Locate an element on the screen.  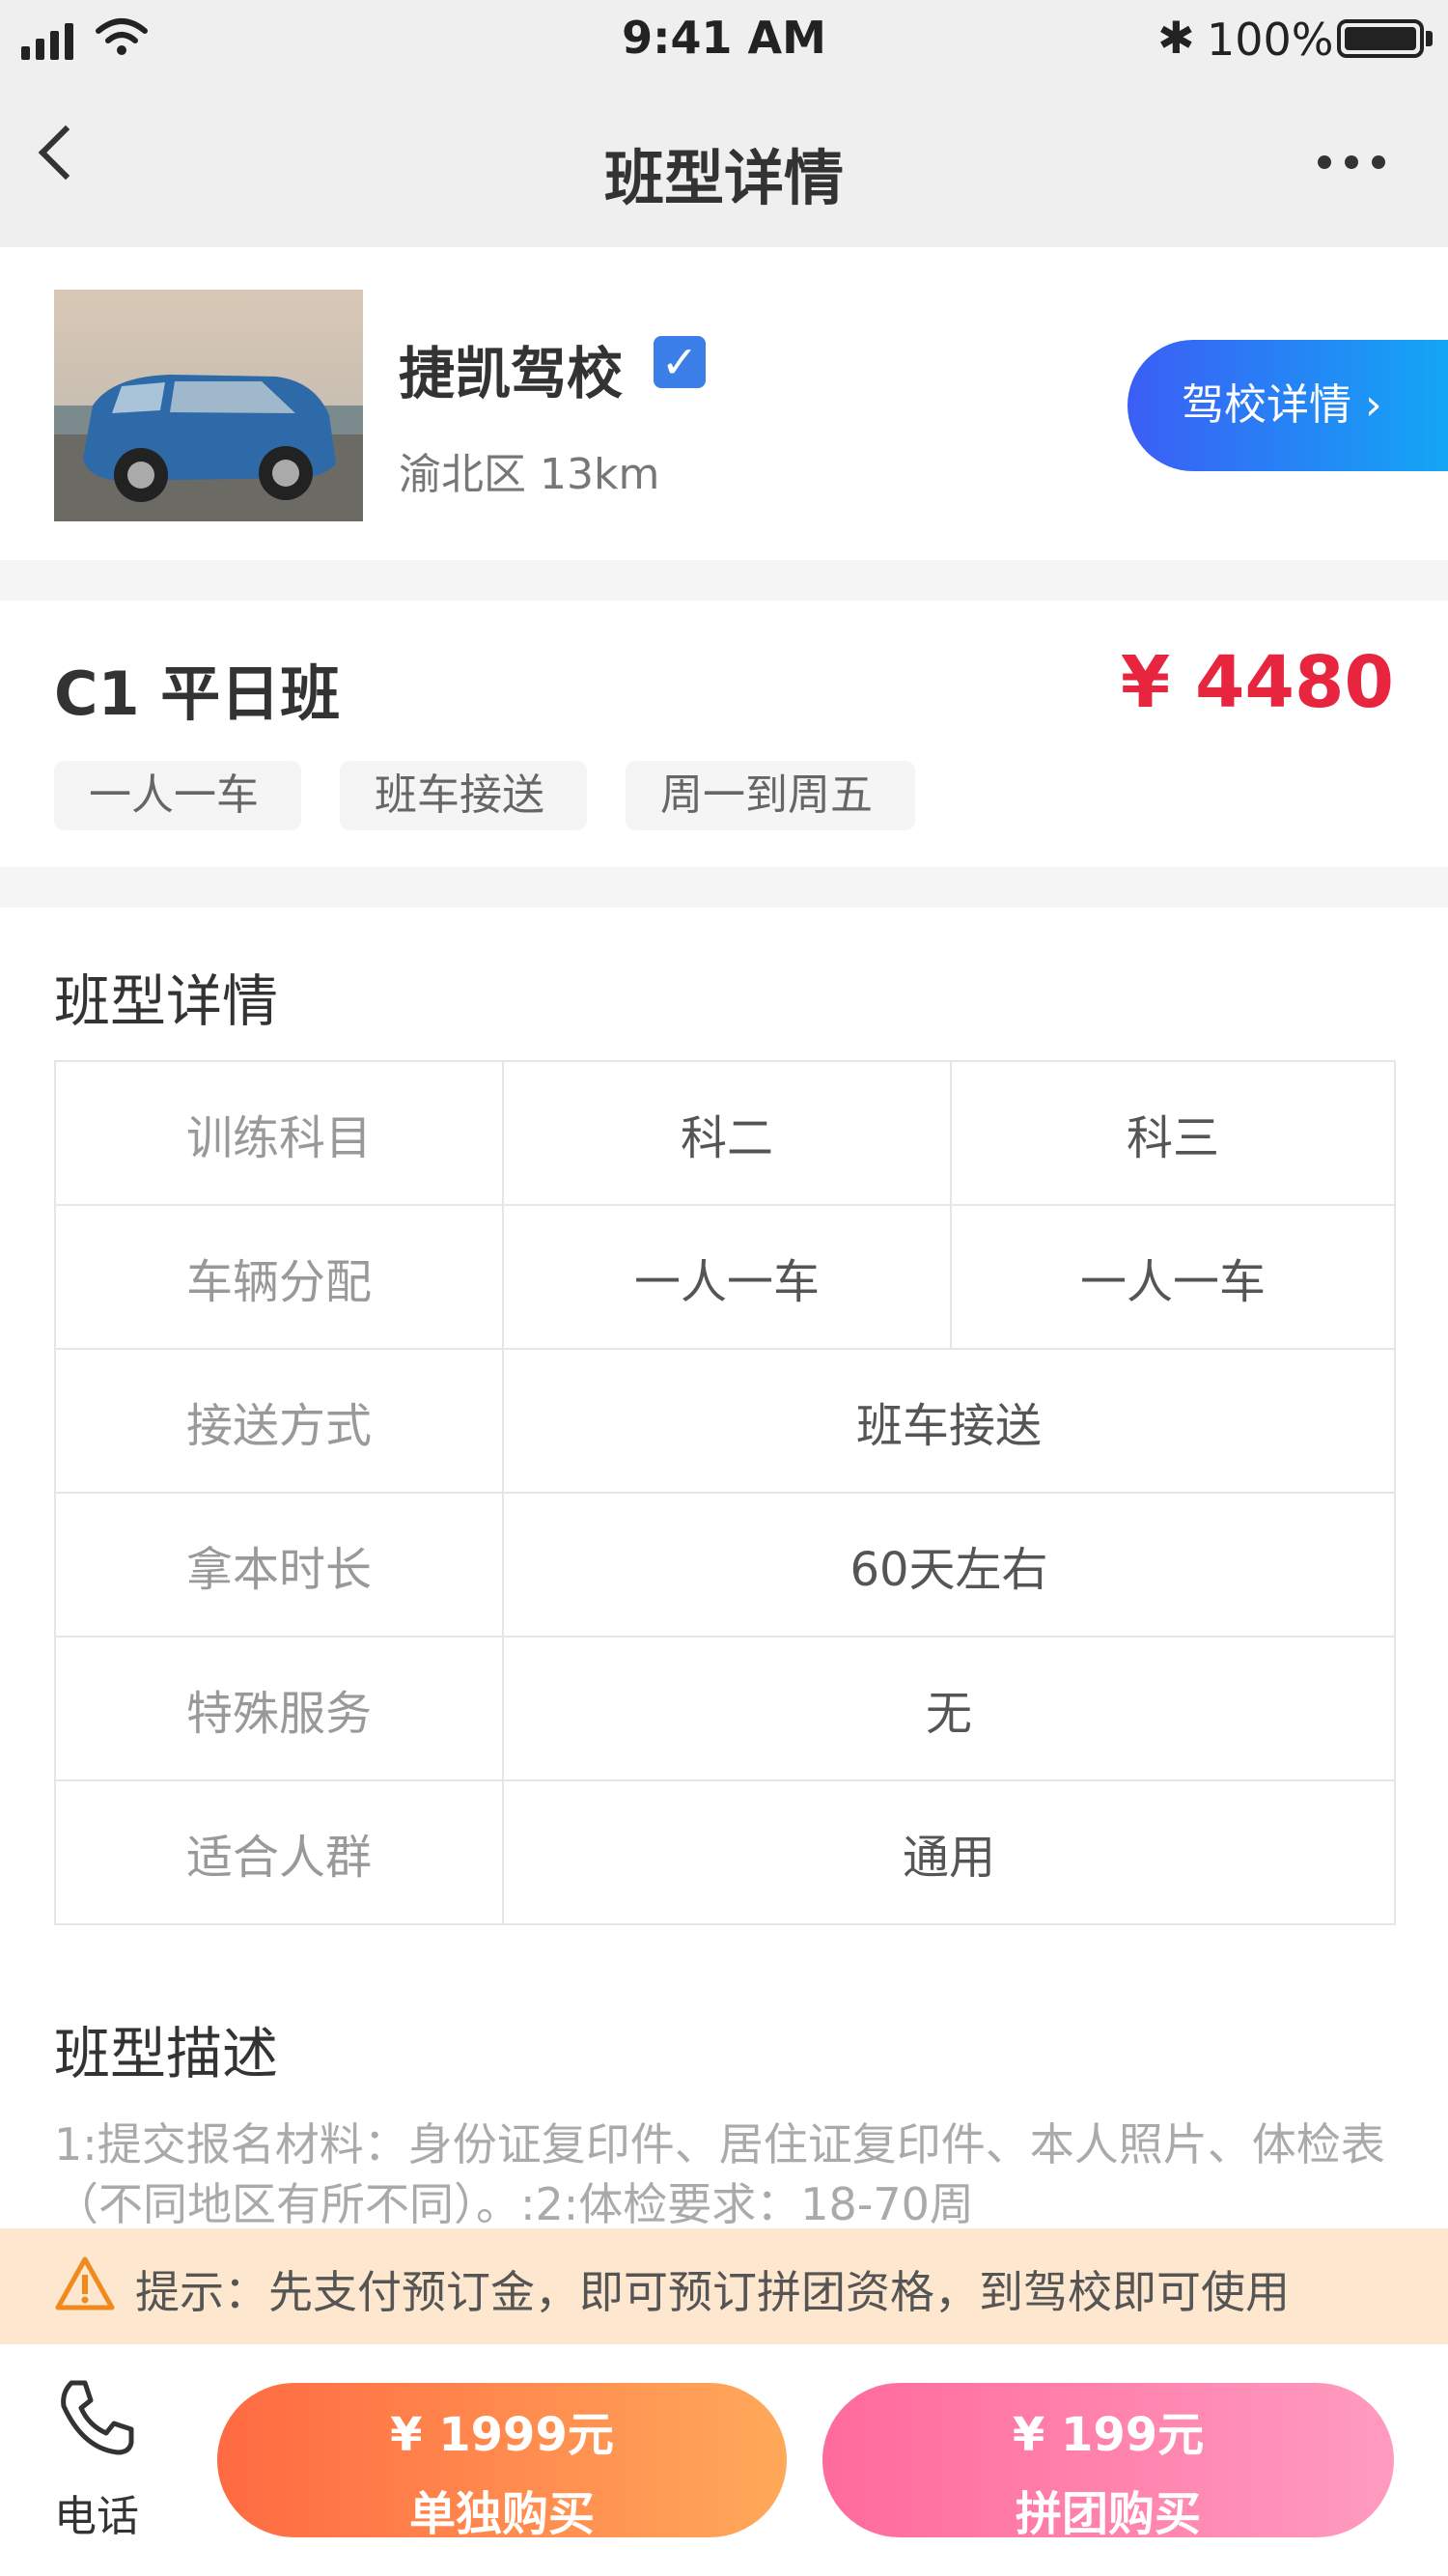
row-value: 通用 is located at coordinates (949, 1852).